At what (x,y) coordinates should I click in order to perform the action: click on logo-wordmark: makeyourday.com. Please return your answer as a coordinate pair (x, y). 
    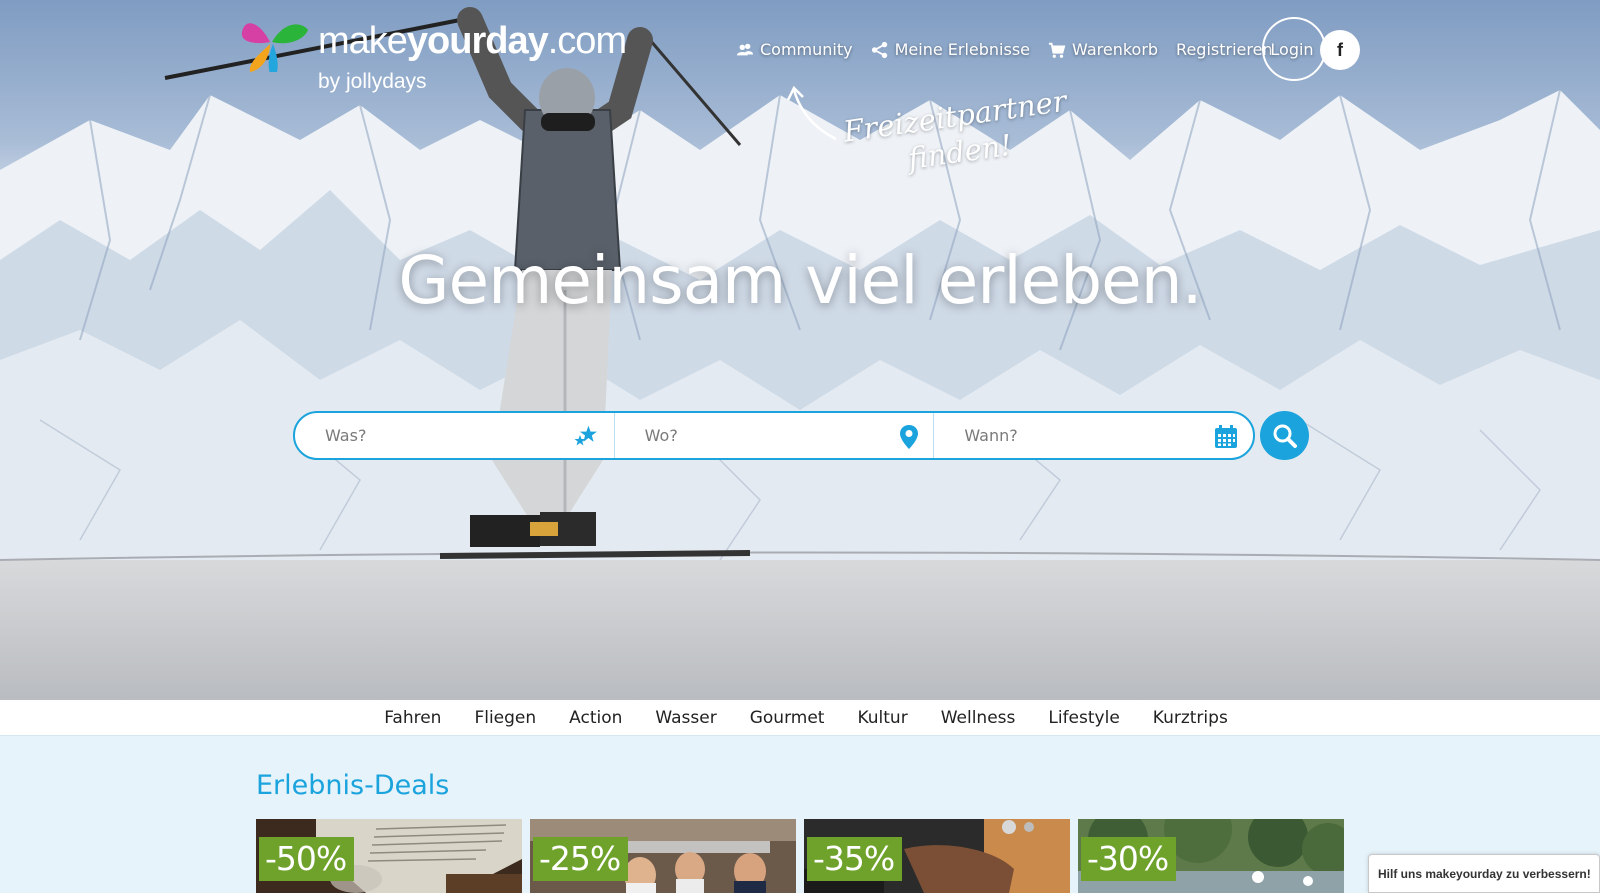
    Looking at the image, I should click on (472, 41).